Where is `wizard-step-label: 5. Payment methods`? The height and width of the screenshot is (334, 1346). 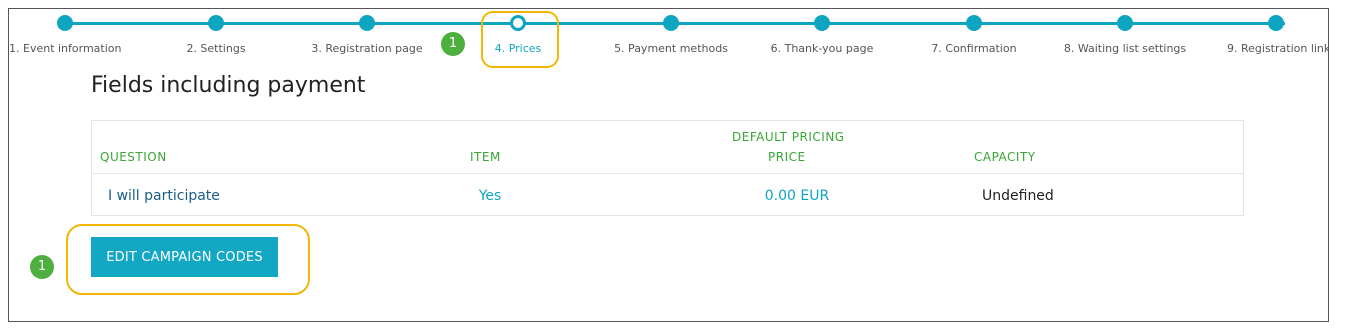
wizard-step-label: 5. Payment methods is located at coordinates (671, 48).